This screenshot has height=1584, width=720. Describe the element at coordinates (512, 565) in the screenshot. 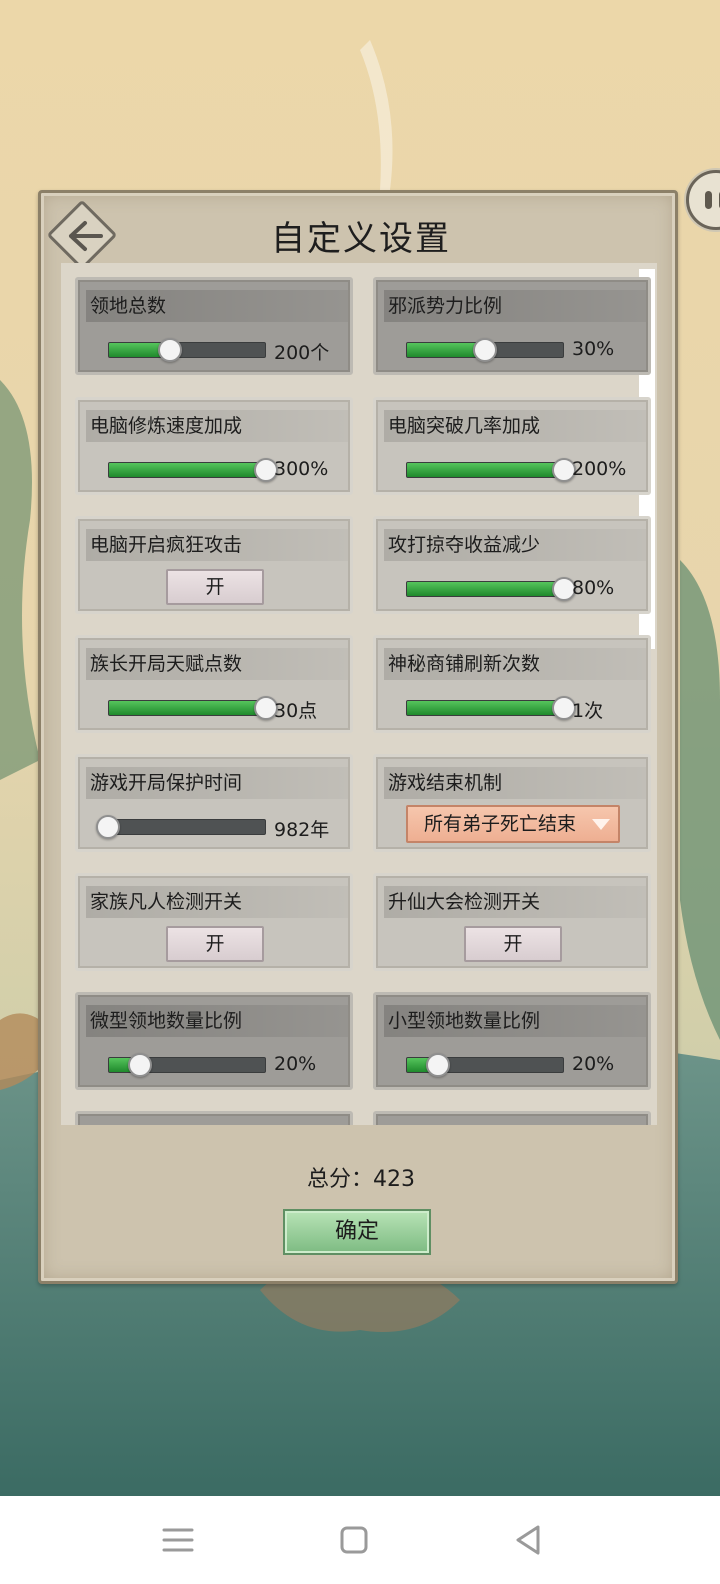

I see `setting-card: 攻打掠夺收益减少 80%` at that location.